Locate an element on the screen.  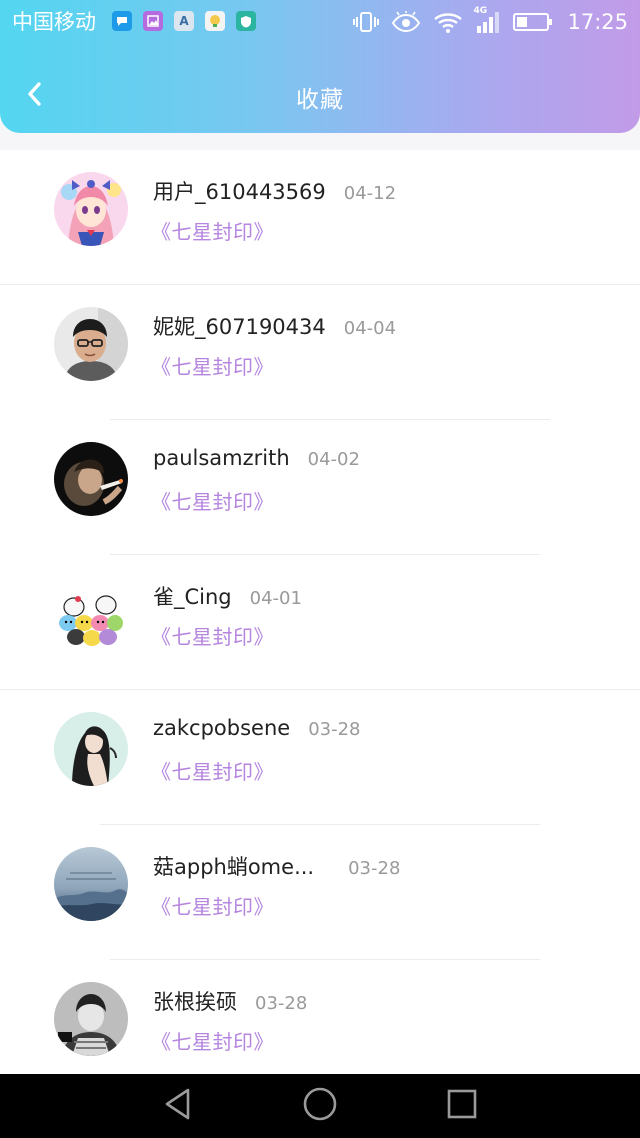
notification-icons: A is located at coordinates (184, 22).